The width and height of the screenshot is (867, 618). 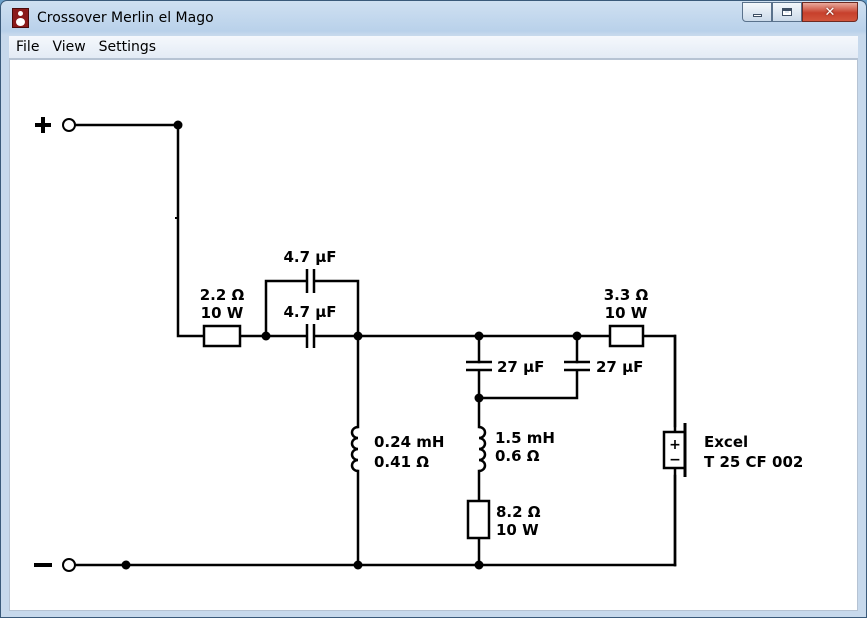 I want to click on title-bar: Crossover Merlin el Mago ✕, so click(x=433, y=18).